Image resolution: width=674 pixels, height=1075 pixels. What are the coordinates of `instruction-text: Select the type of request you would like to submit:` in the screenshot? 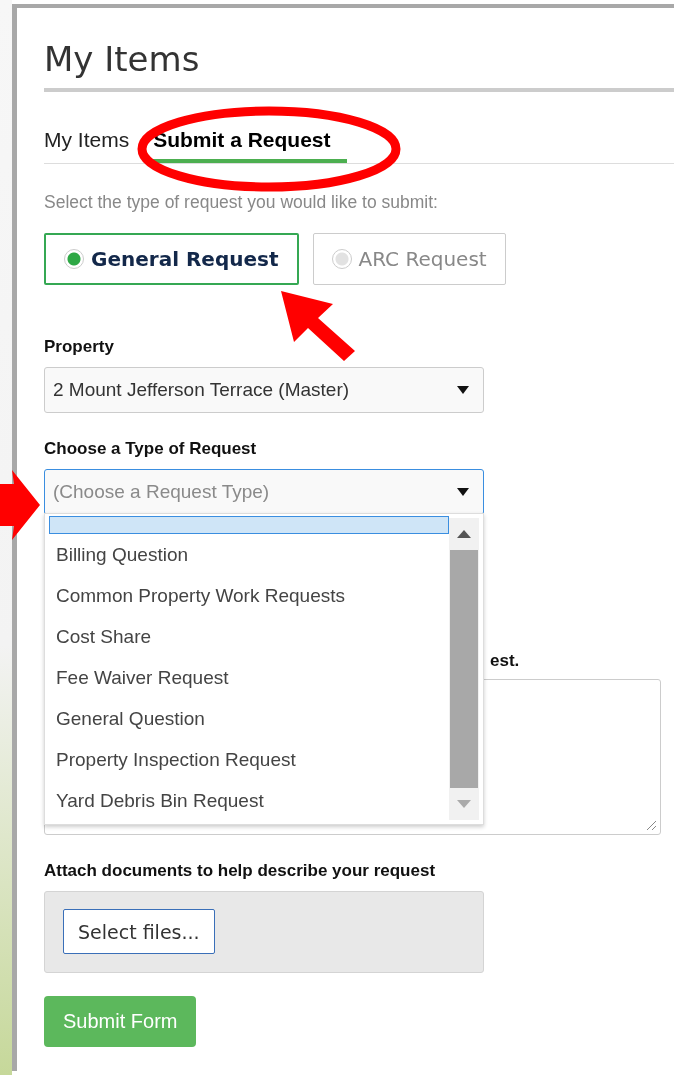 It's located at (241, 202).